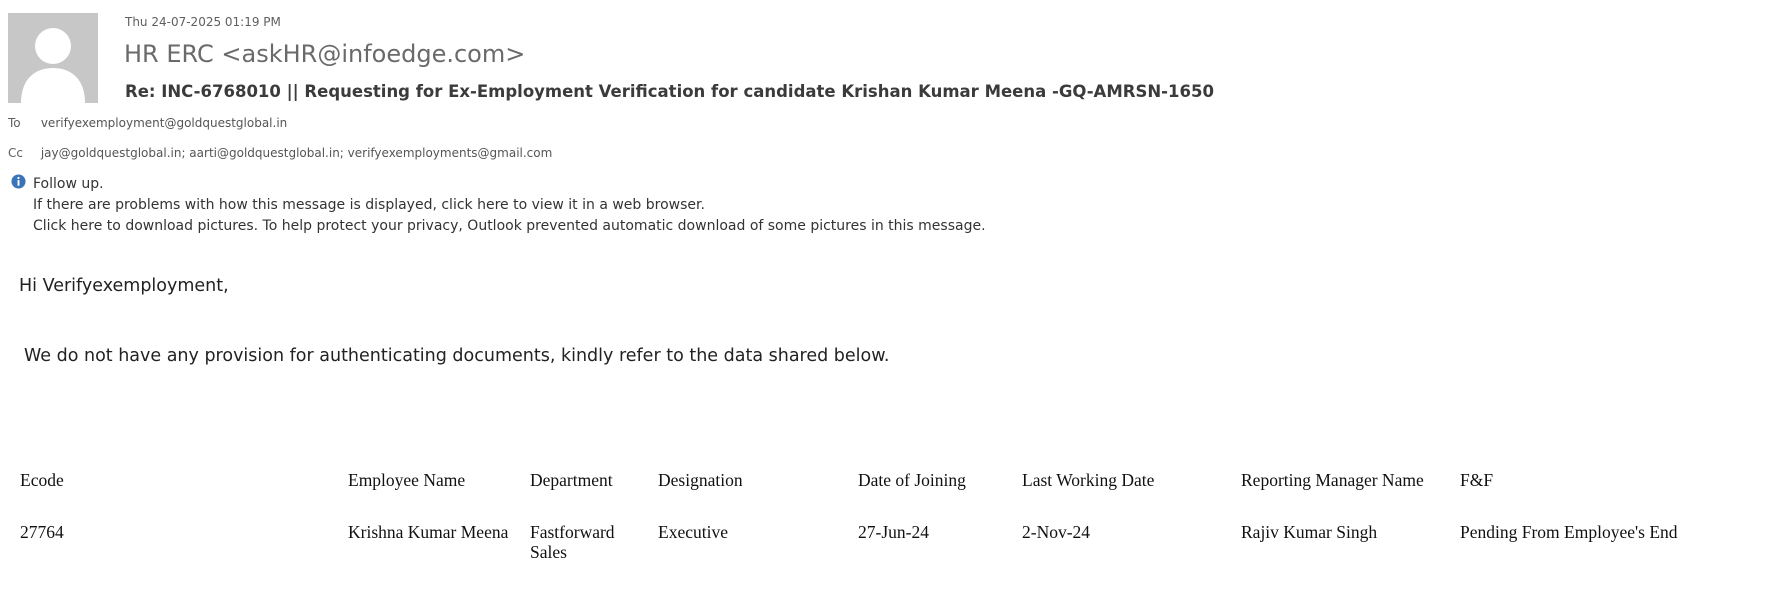  I want to click on sender-avatar, so click(53, 58).